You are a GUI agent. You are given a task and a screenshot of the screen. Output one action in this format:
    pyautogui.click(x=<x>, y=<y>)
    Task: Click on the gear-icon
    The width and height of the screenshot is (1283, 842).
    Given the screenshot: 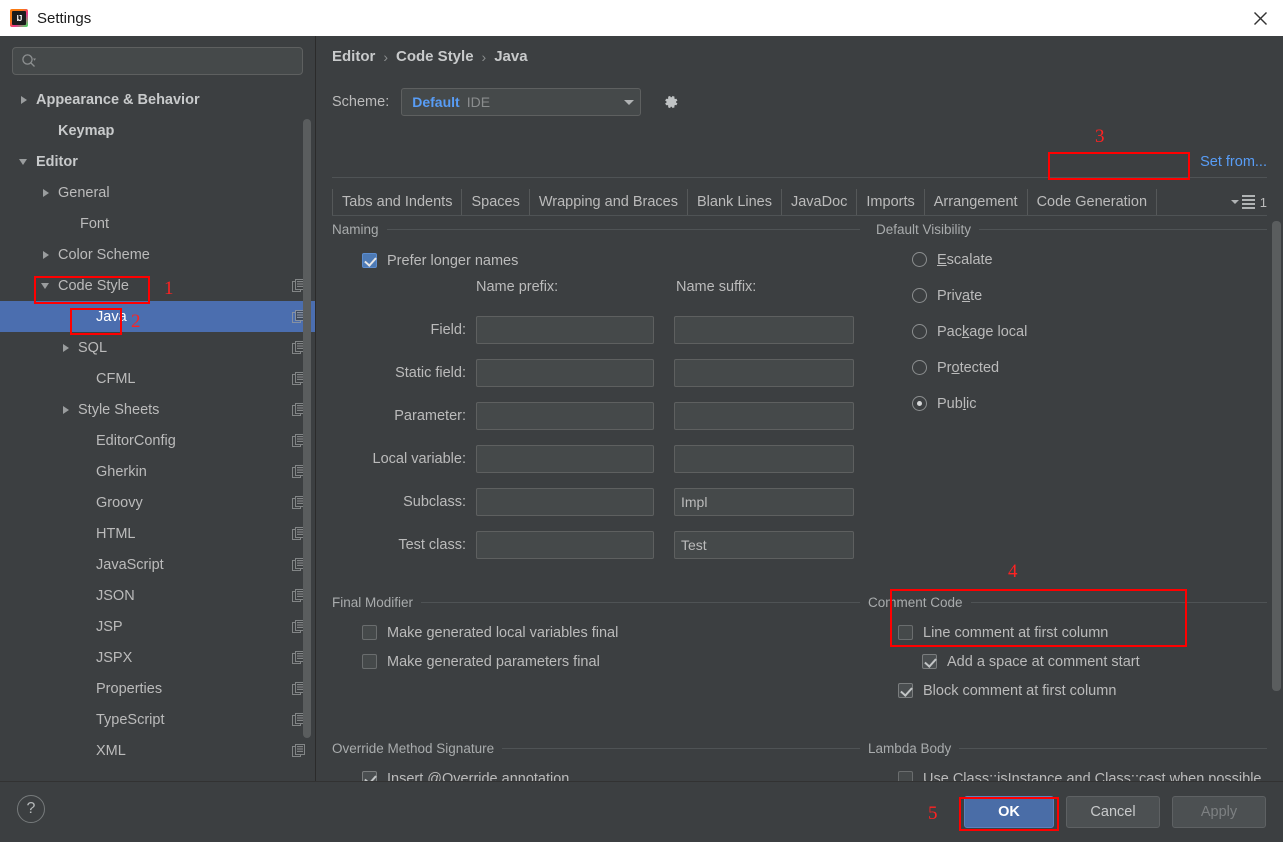 What is the action you would take?
    pyautogui.click(x=671, y=102)
    